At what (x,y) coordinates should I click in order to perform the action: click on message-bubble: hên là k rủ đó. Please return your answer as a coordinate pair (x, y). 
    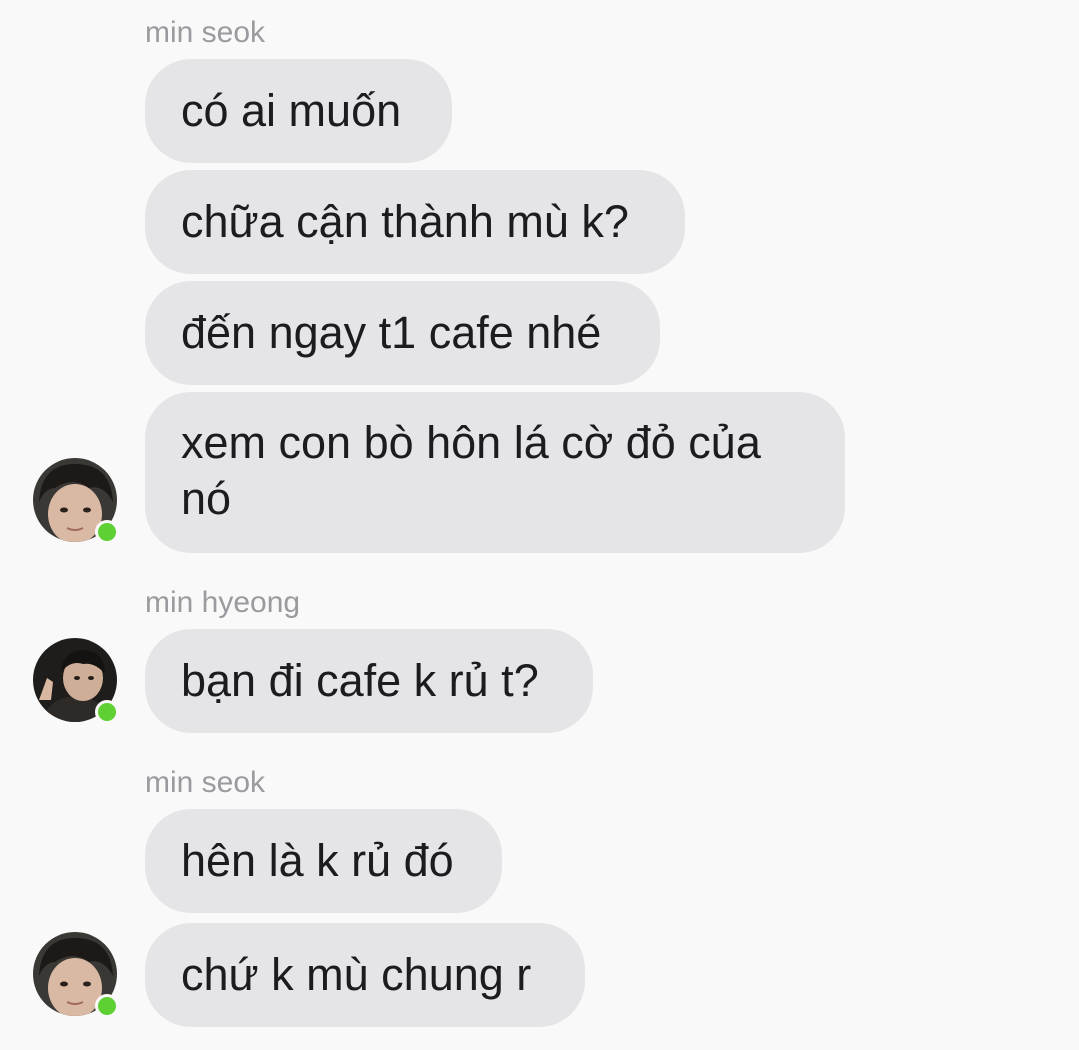
    Looking at the image, I should click on (323, 861).